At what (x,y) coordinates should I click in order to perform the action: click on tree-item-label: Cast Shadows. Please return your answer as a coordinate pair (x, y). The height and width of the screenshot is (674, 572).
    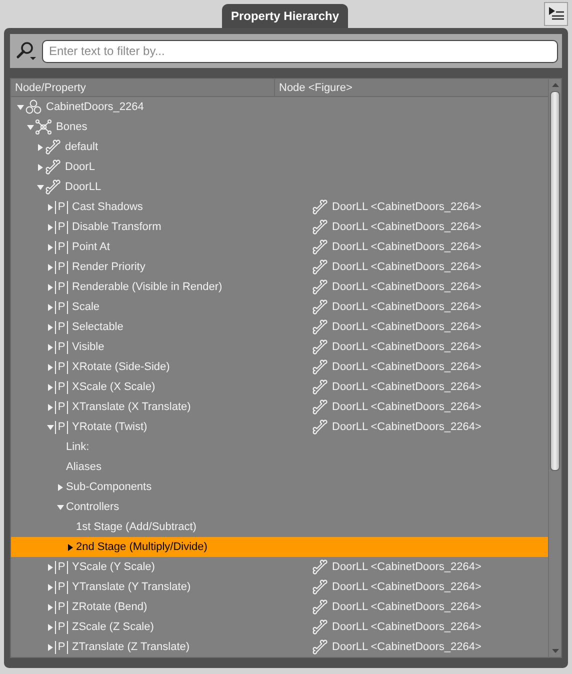
    Looking at the image, I should click on (107, 207).